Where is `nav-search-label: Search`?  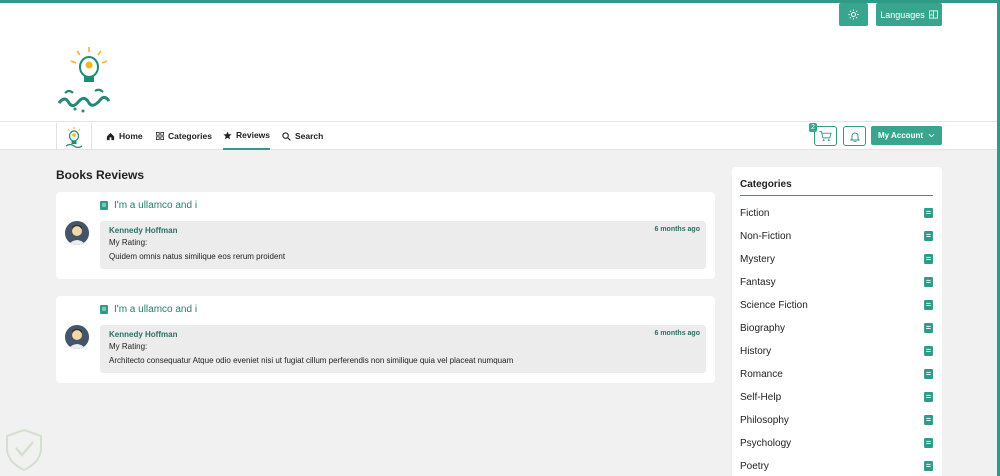 nav-search-label: Search is located at coordinates (309, 136).